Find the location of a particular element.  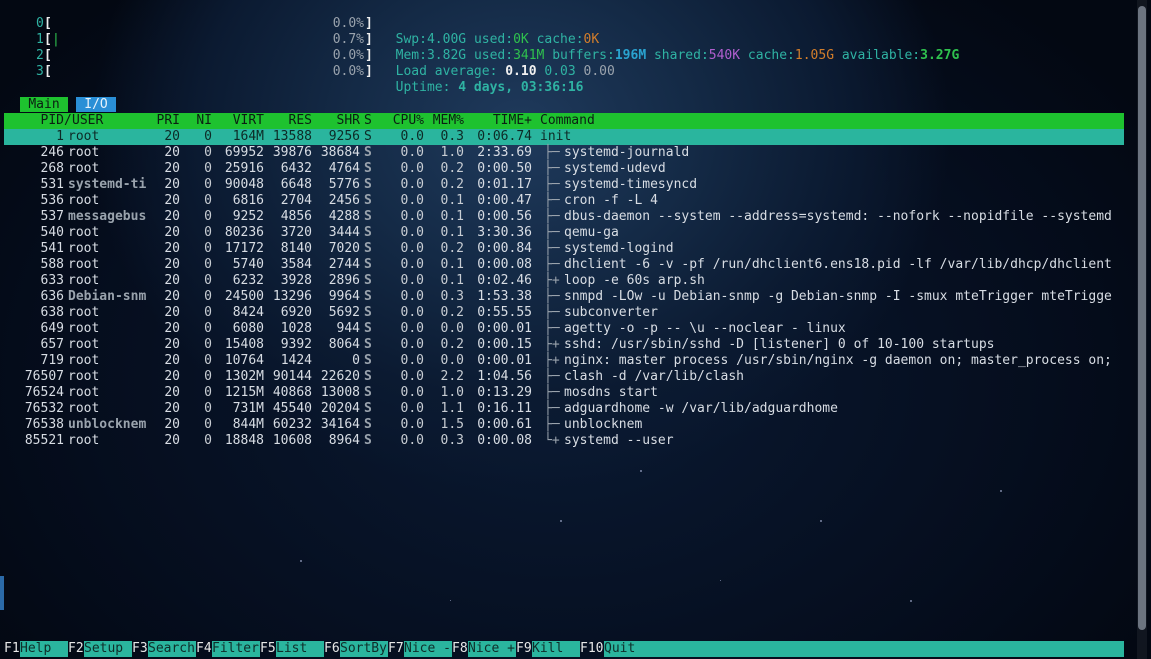

column-command: Command is located at coordinates (567, 121).